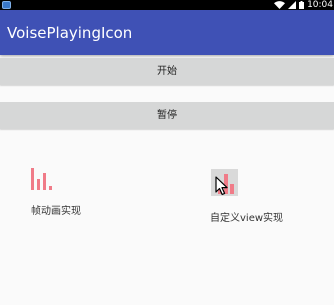 This screenshot has height=305, width=334. I want to click on status-time: 10:04, so click(320, 5).